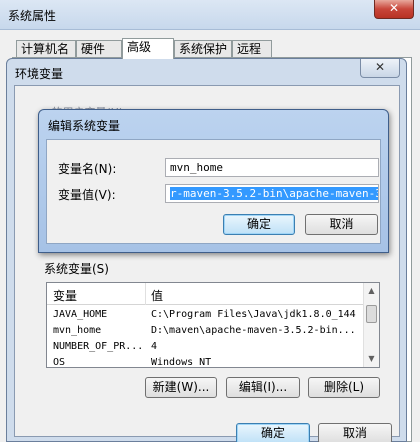 The width and height of the screenshot is (420, 442). Describe the element at coordinates (206, 294) in the screenshot. I see `list-header: 变量 值` at that location.